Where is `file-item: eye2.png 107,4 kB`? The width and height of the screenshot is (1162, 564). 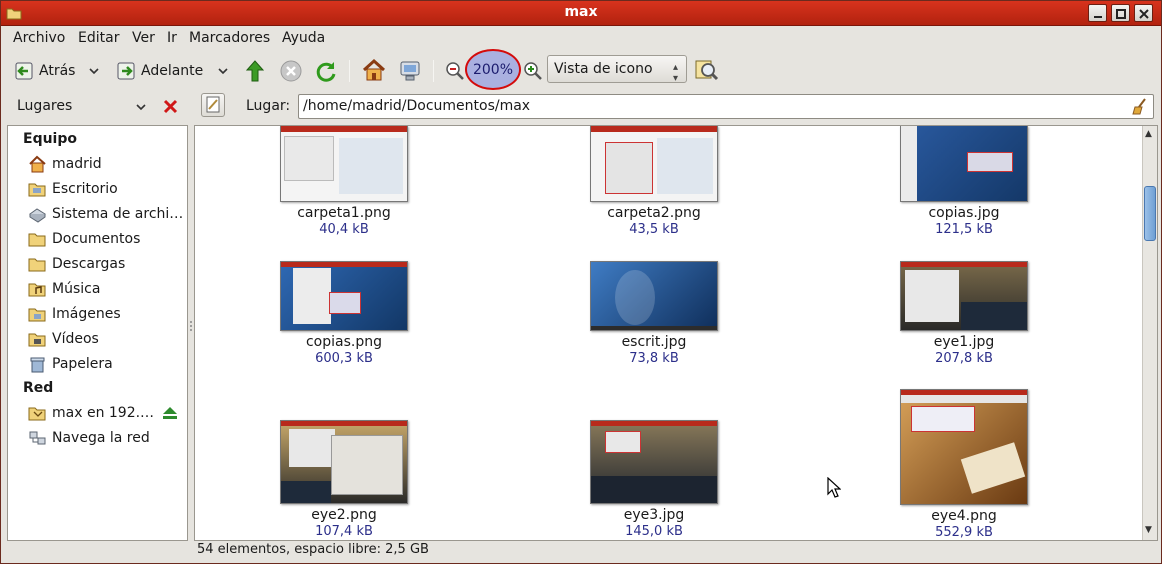
file-item: eye2.png 107,4 kB is located at coordinates (344, 479).